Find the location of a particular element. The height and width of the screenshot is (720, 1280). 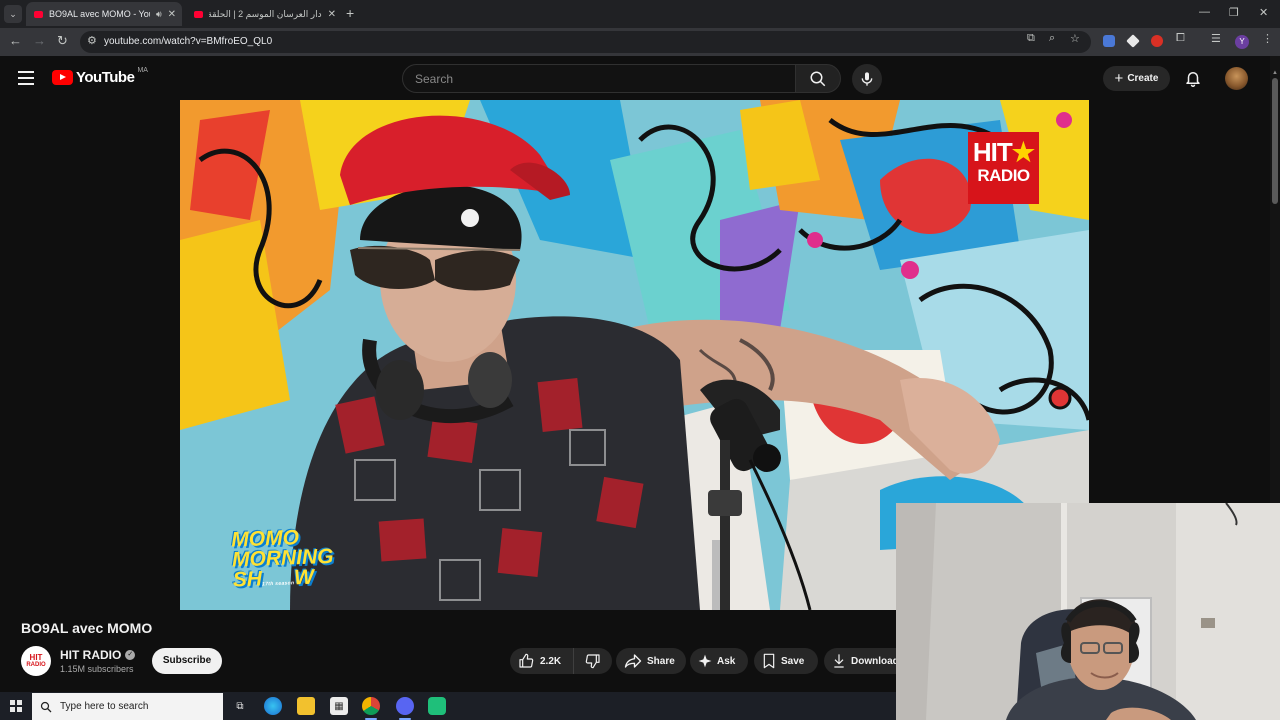

dislike-button is located at coordinates (593, 661).